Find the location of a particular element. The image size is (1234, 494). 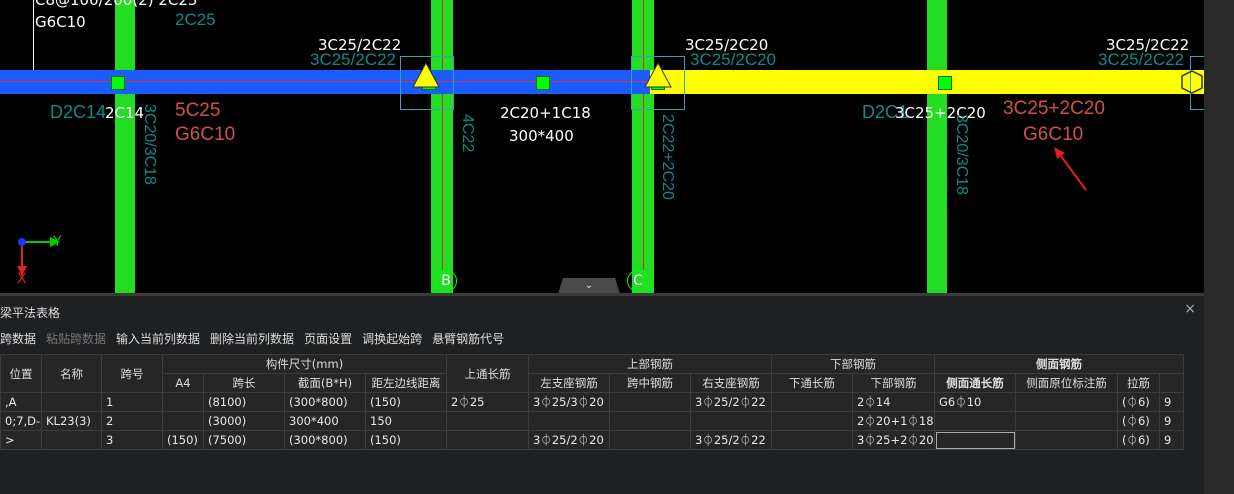

header-mid-span: 跨中钢筋 is located at coordinates (650, 383).